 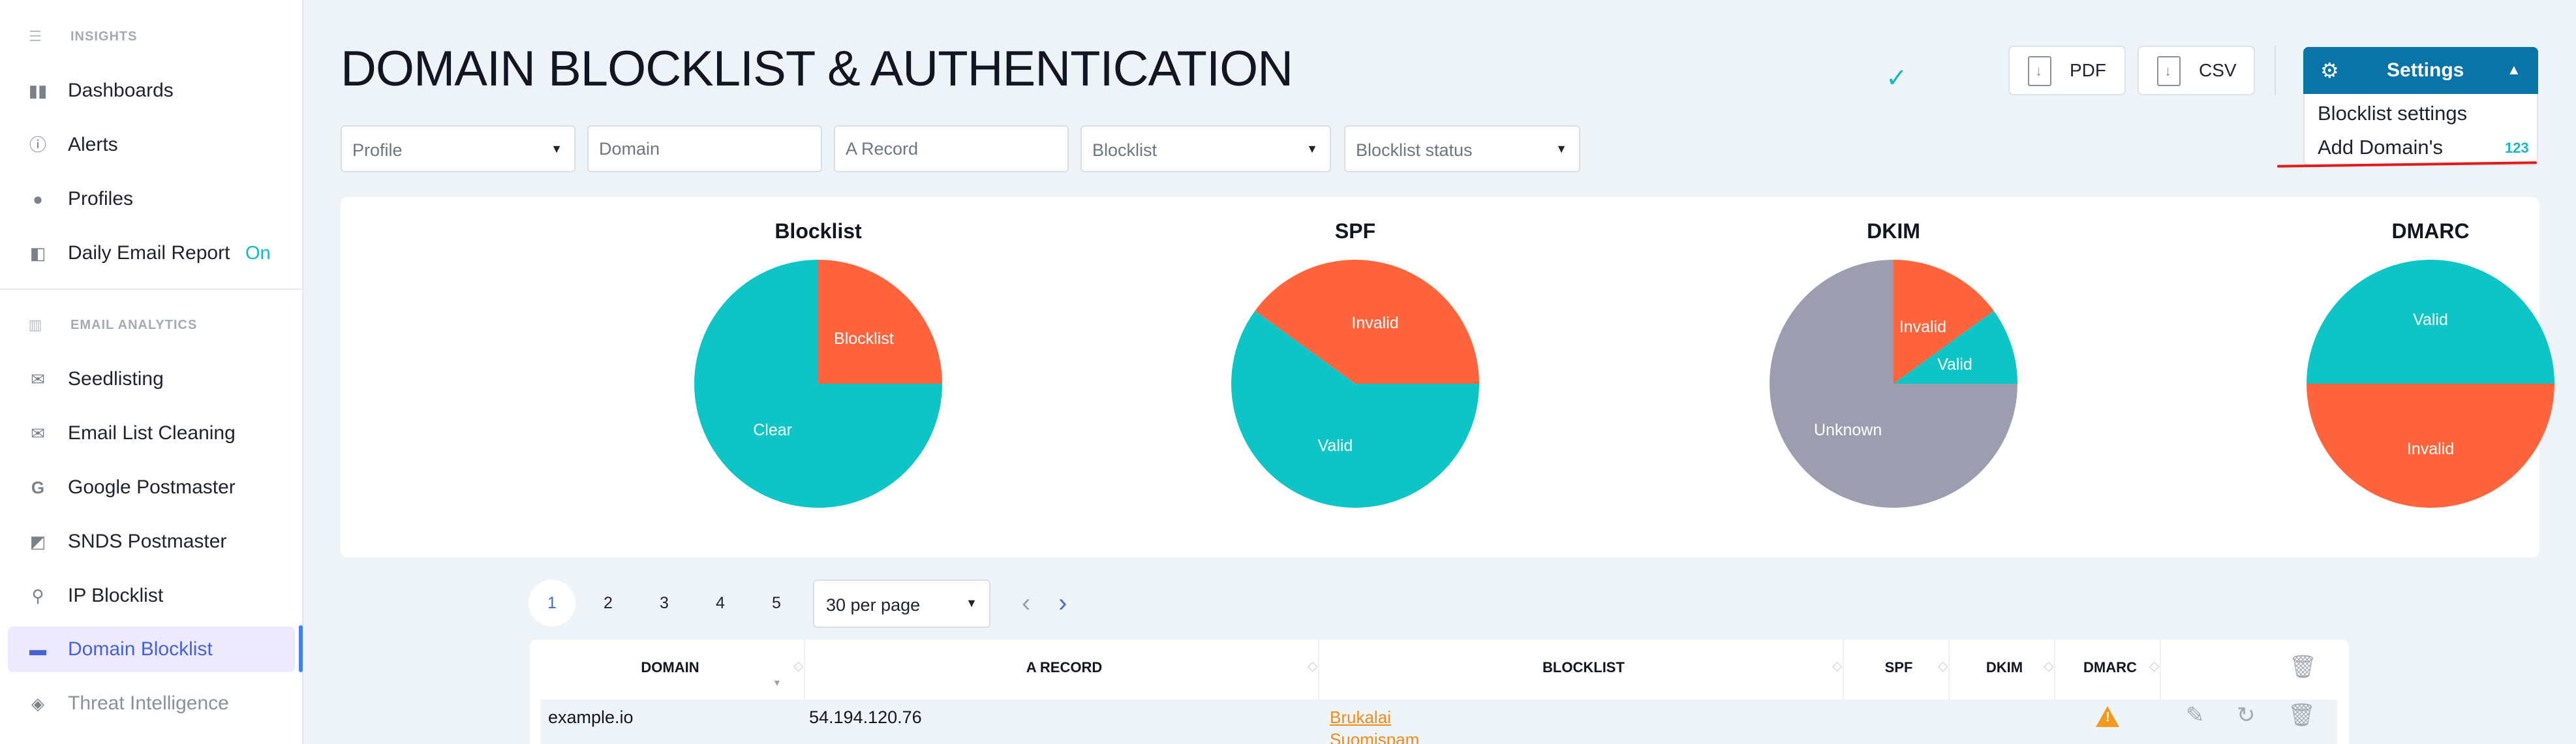 What do you see at coordinates (670, 667) in the screenshot?
I see `column-header-domain: DOMAIN` at bounding box center [670, 667].